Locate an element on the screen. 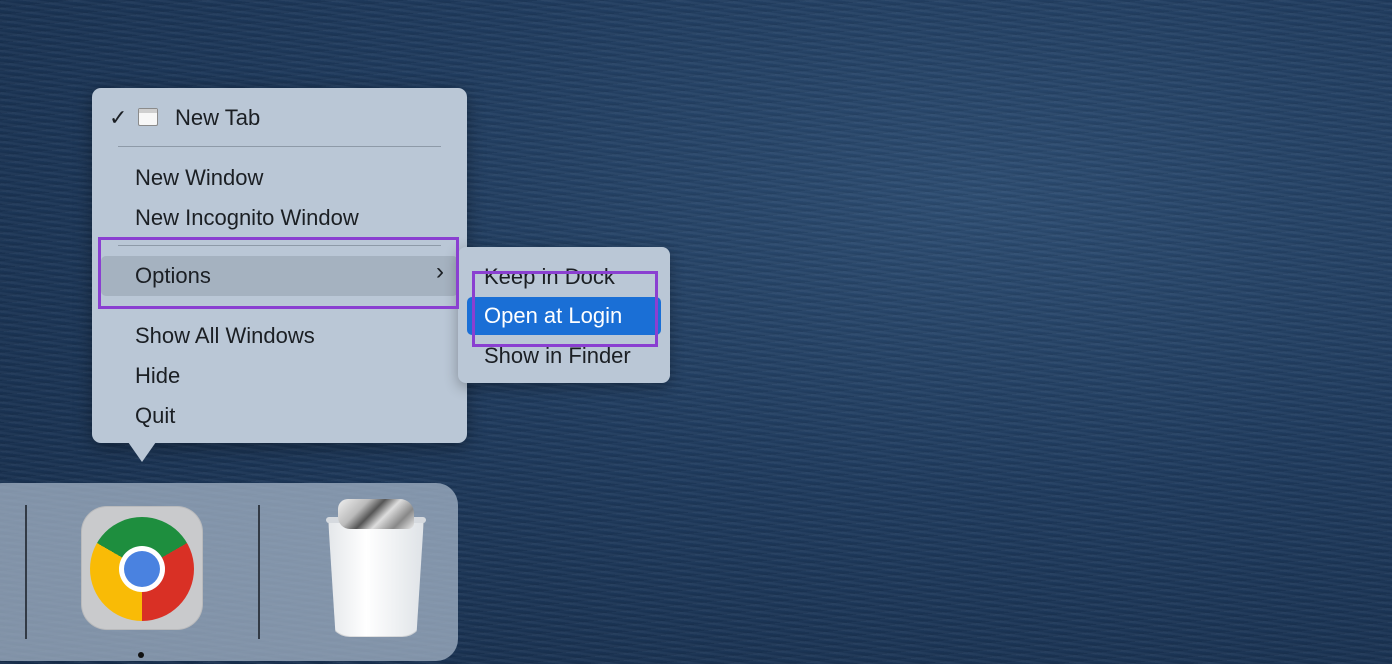  running-indicator is located at coordinates (141, 655).